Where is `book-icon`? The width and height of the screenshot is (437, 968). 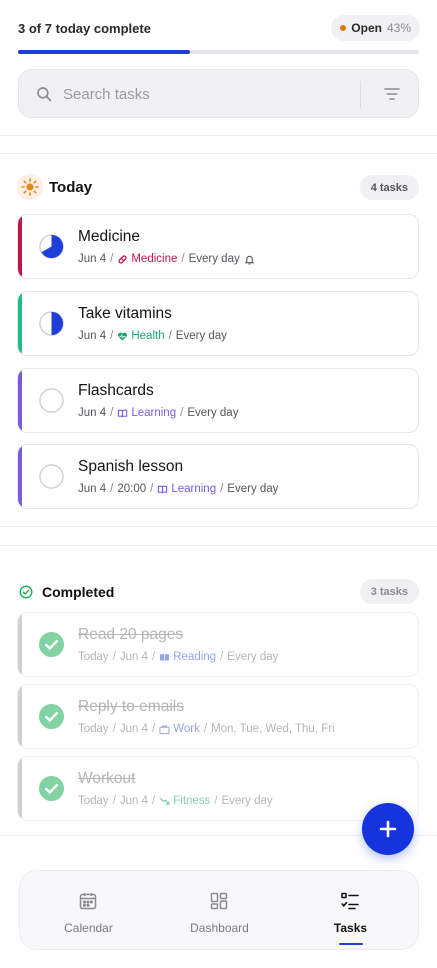 book-icon is located at coordinates (163, 489).